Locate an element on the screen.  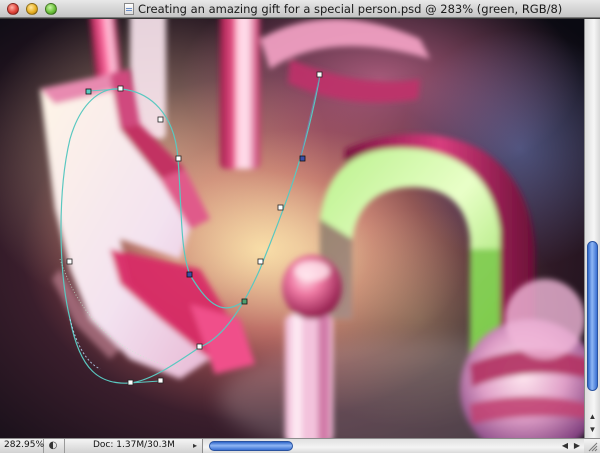
dot-letter is located at coordinates (312, 346).